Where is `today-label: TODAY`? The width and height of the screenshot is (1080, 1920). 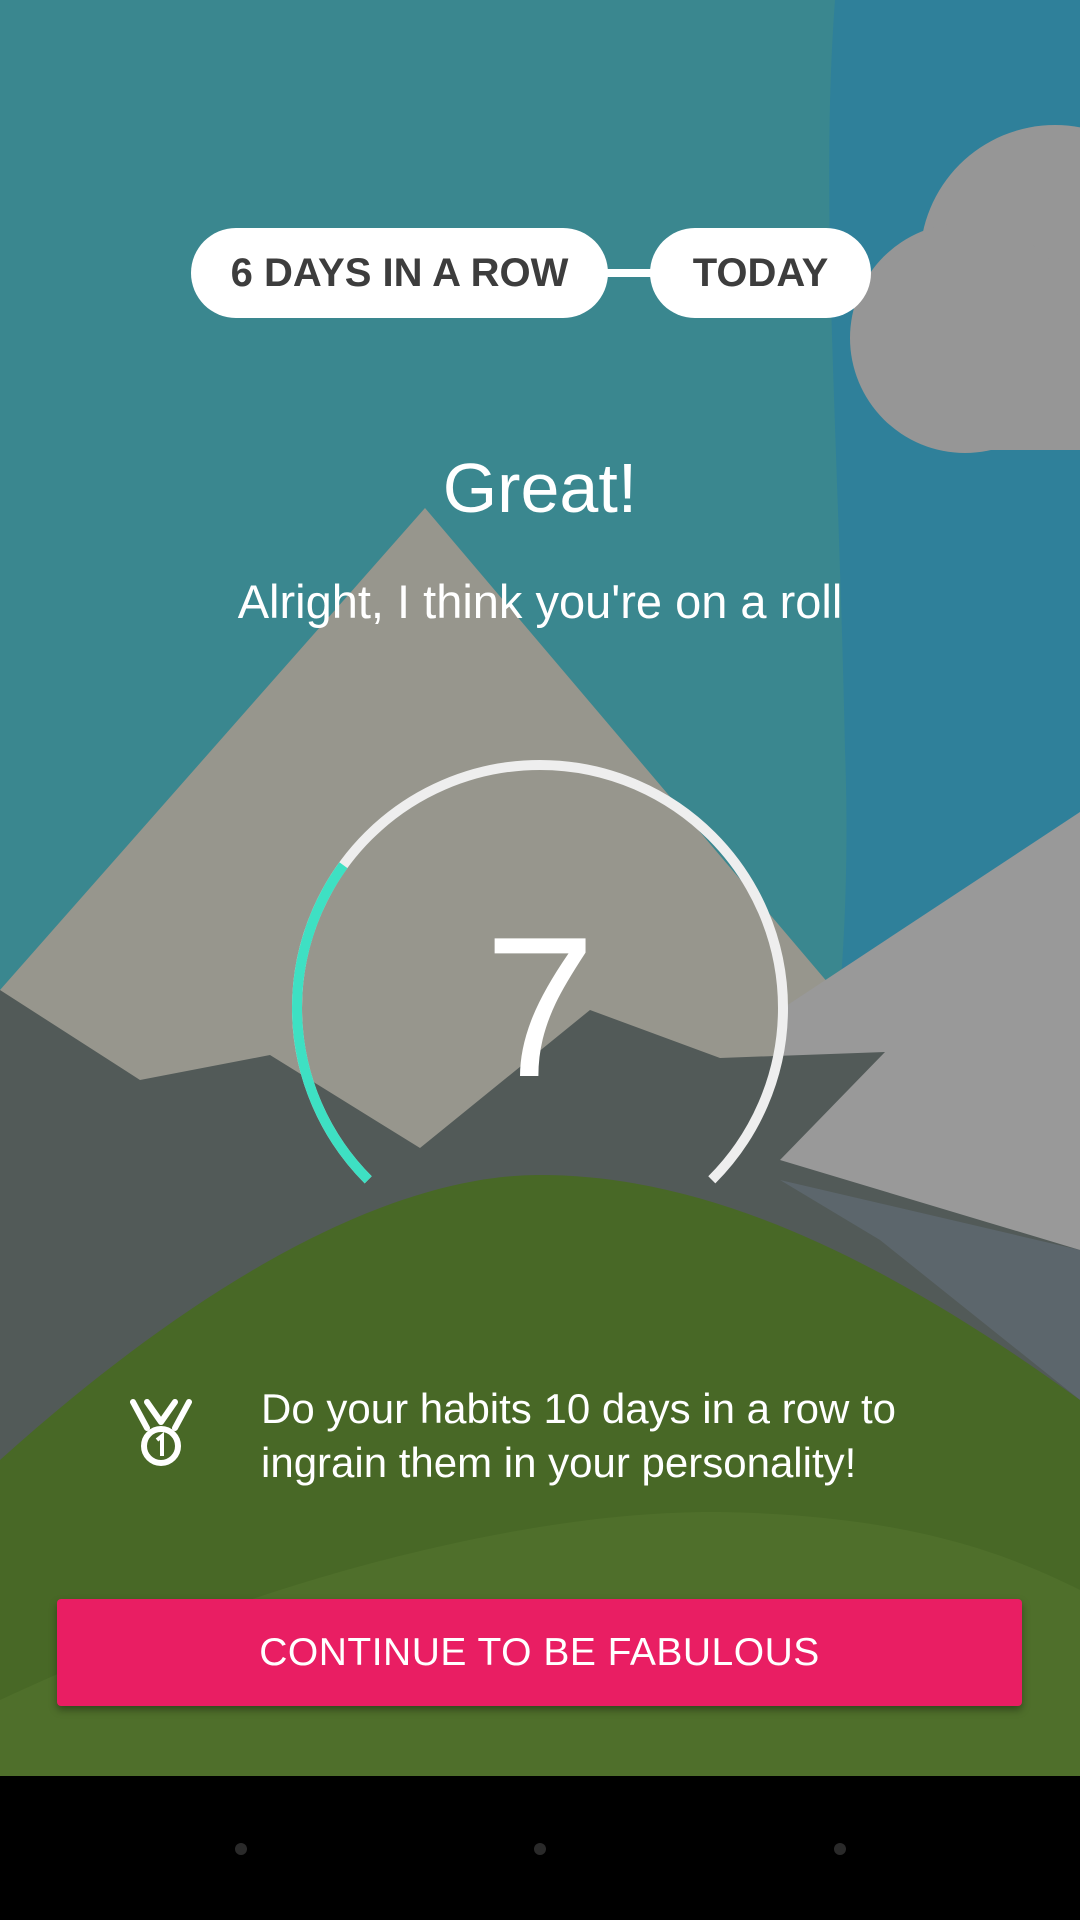 today-label: TODAY is located at coordinates (760, 272).